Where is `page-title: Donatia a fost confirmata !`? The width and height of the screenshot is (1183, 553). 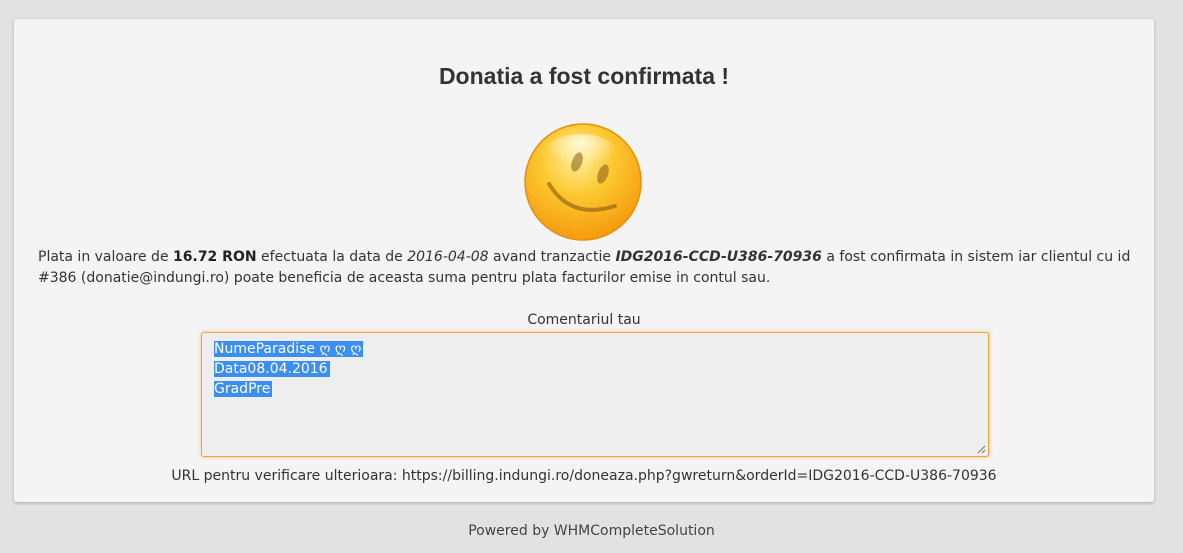 page-title: Donatia a fost confirmata ! is located at coordinates (584, 76).